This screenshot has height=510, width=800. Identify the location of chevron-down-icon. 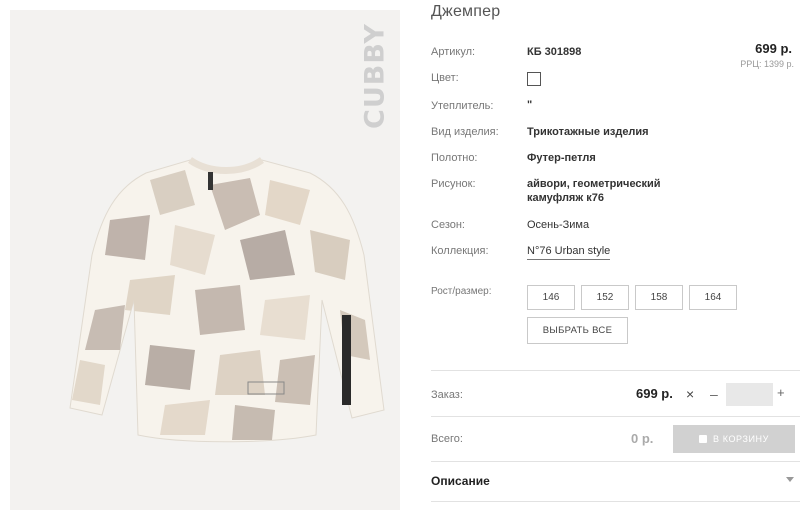
(790, 479).